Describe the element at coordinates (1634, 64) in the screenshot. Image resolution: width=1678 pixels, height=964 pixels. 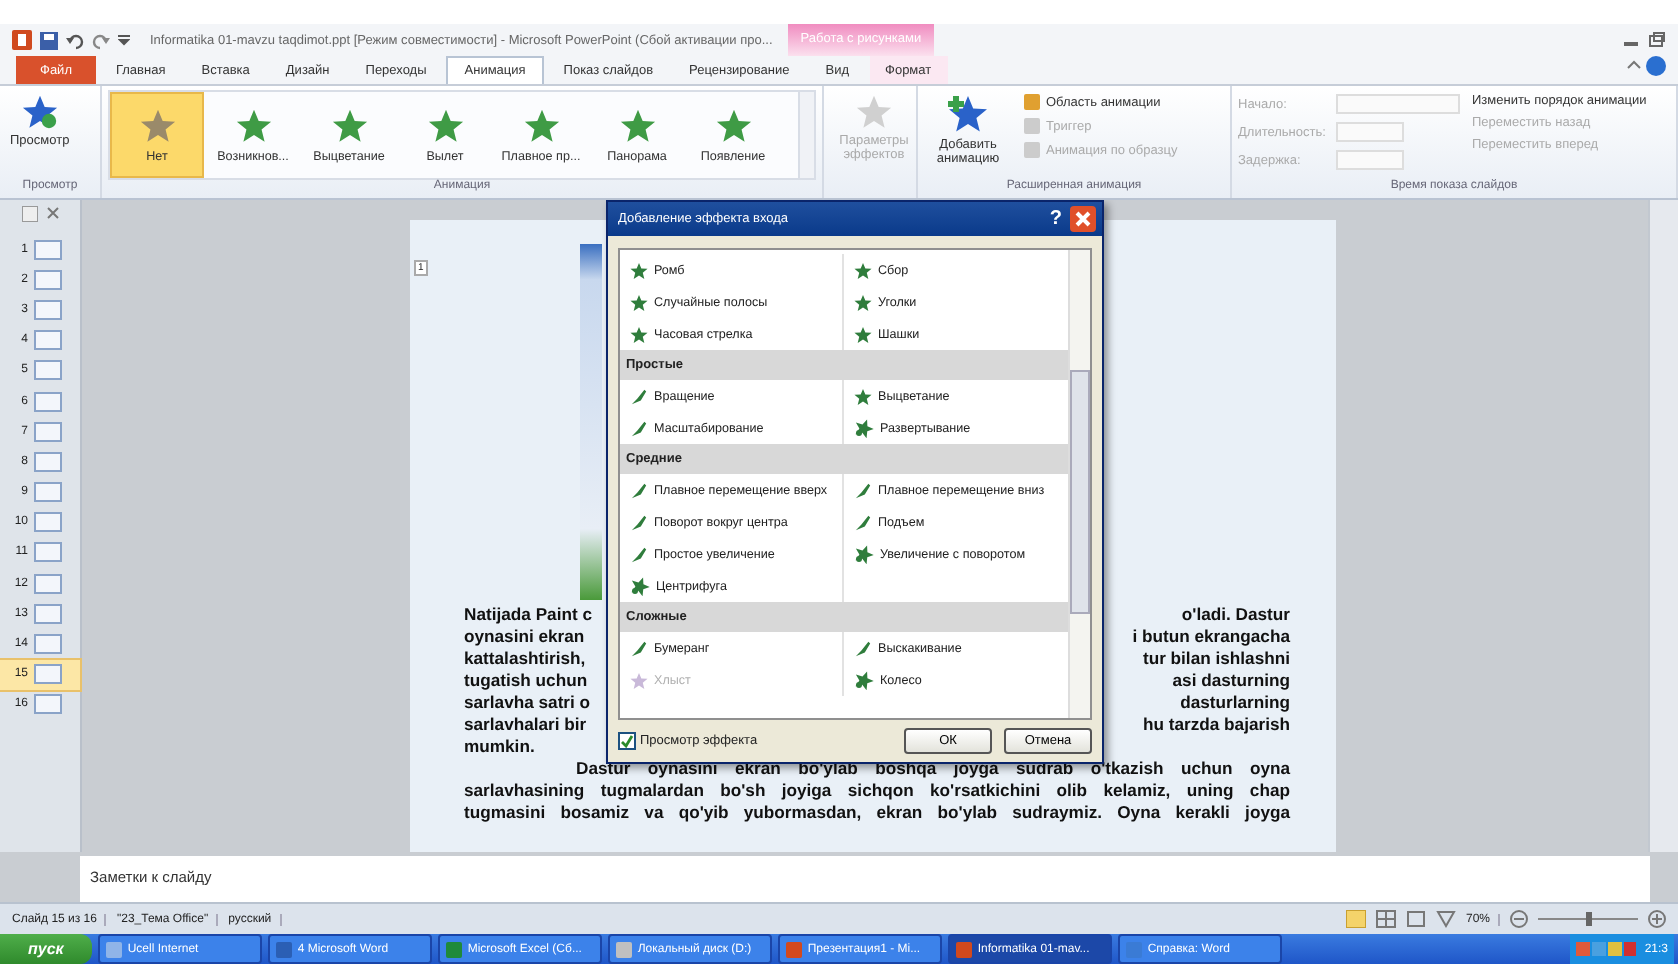
I see `collapse-ribbon-icon` at that location.